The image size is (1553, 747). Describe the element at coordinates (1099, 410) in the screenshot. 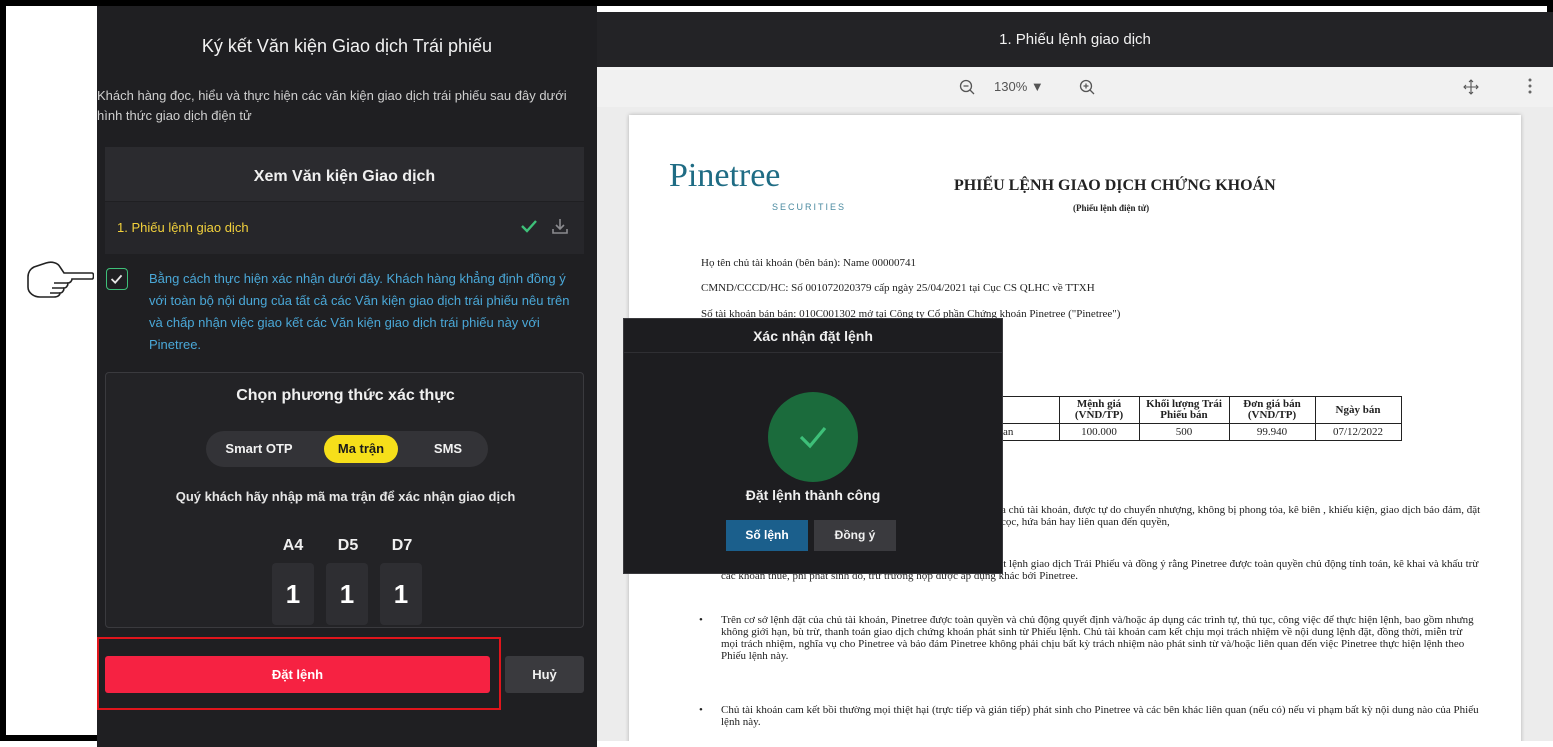

I see `table-header: Mệnh giá (VND/TP)` at that location.